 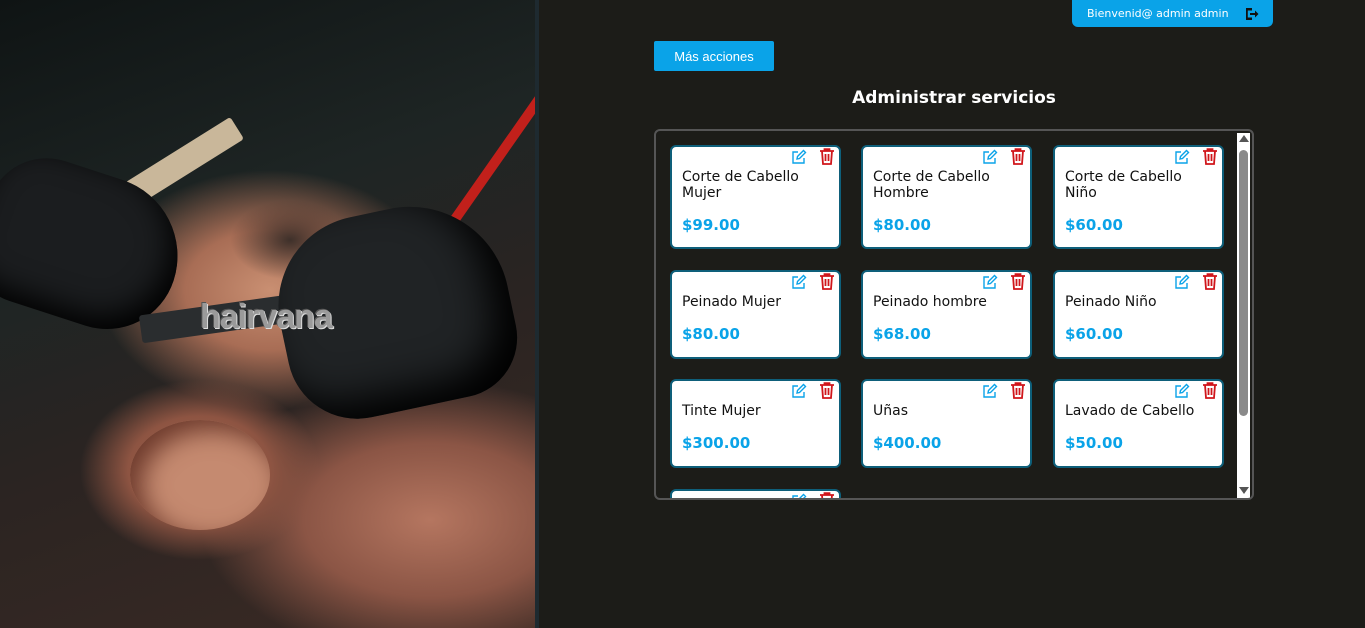 What do you see at coordinates (931, 185) in the screenshot?
I see `service-name: Corte de Cabello Hombre` at bounding box center [931, 185].